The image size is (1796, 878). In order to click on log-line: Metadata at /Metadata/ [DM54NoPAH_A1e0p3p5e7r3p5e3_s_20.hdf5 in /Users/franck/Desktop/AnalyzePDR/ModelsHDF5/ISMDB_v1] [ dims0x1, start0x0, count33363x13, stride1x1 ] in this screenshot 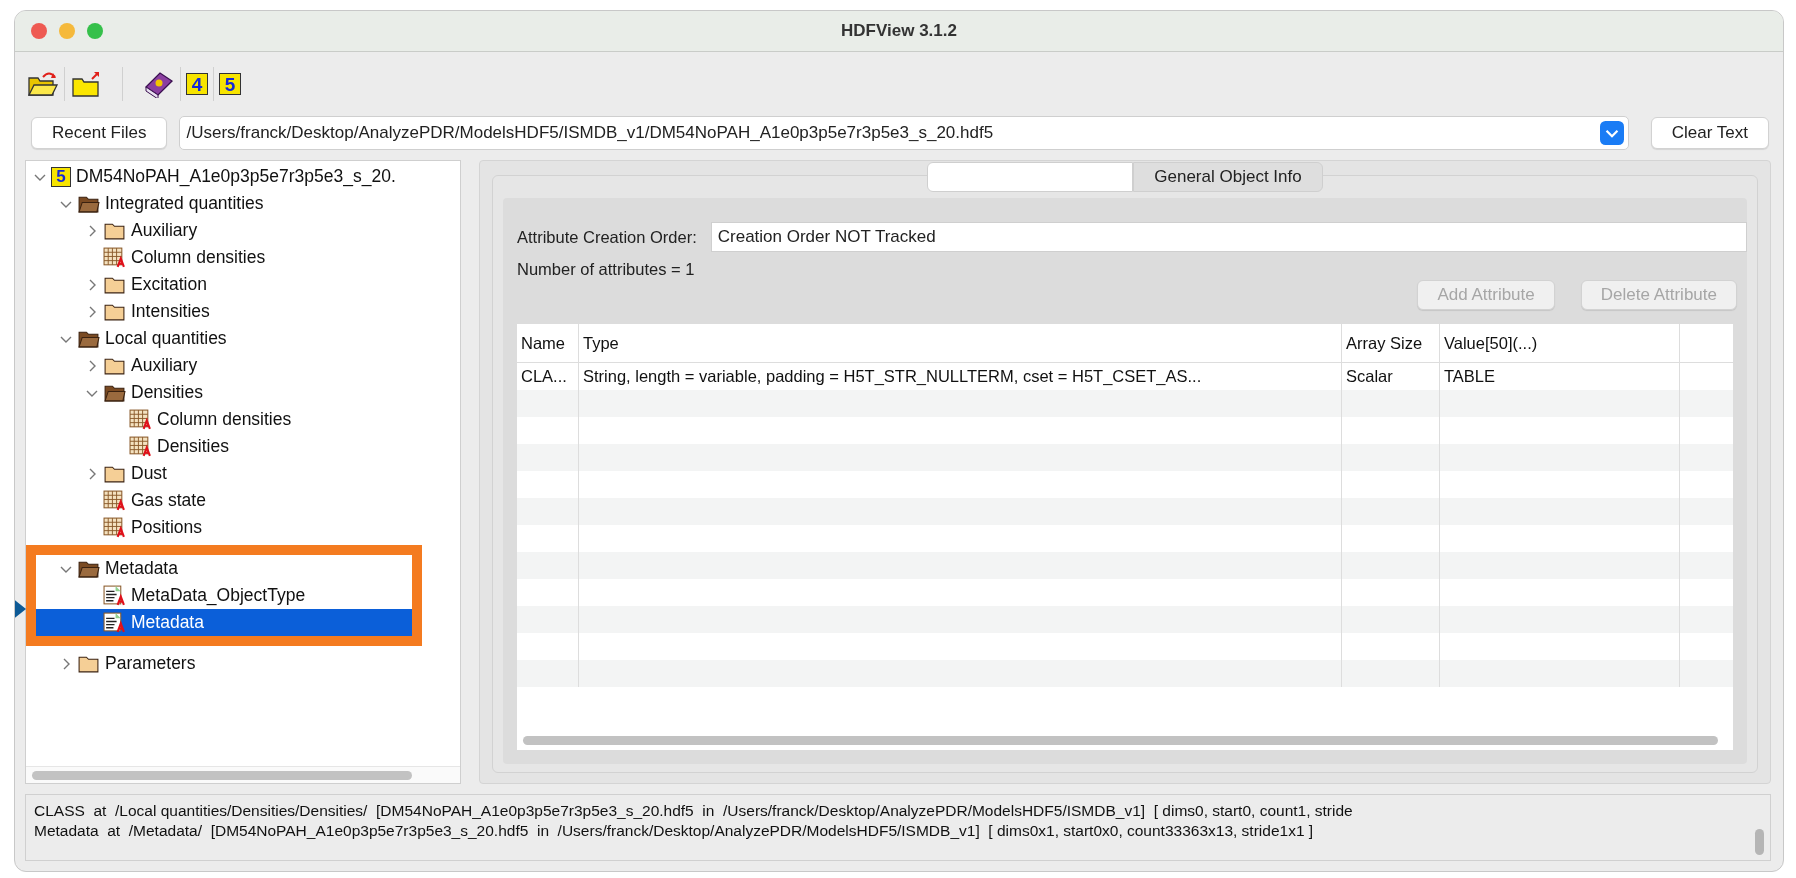, I will do `click(674, 831)`.